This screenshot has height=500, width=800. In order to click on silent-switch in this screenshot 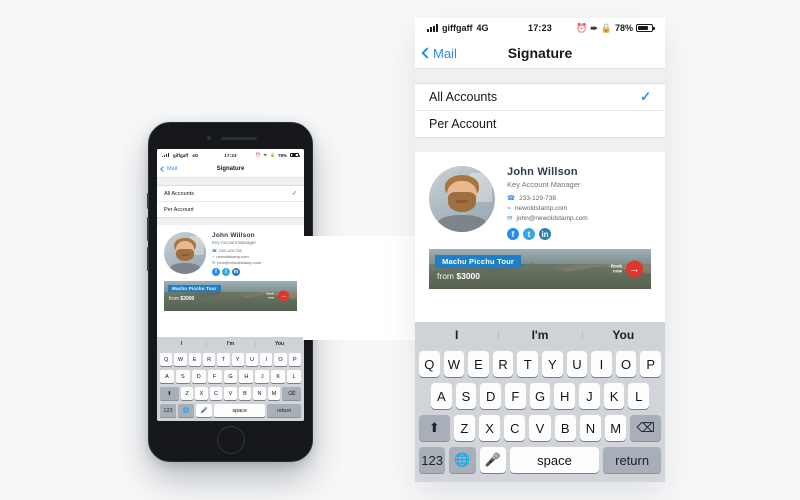, I will do `click(148, 259)`.